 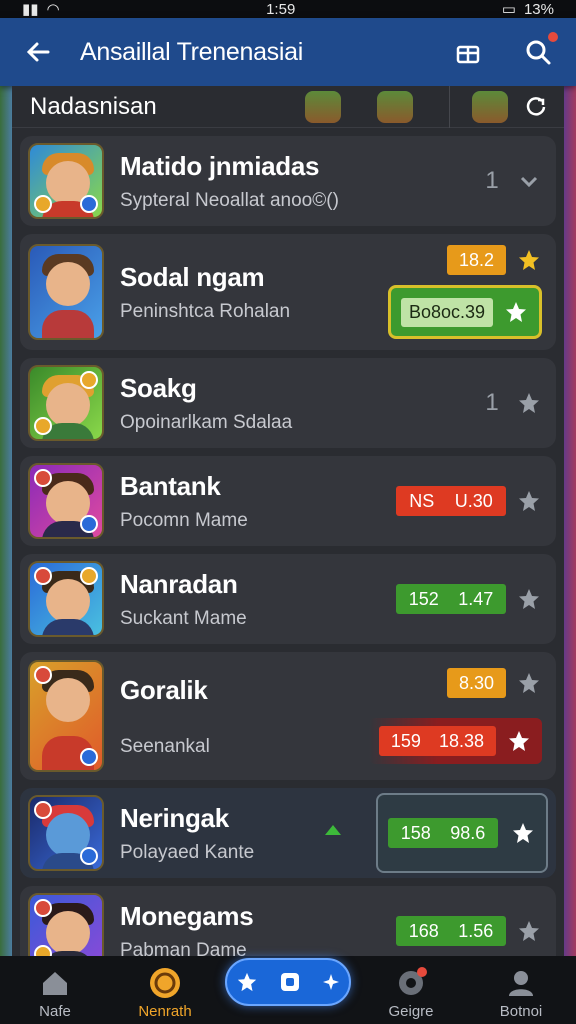 I want to click on highlight-row: 159 18.38, so click(x=455, y=741).